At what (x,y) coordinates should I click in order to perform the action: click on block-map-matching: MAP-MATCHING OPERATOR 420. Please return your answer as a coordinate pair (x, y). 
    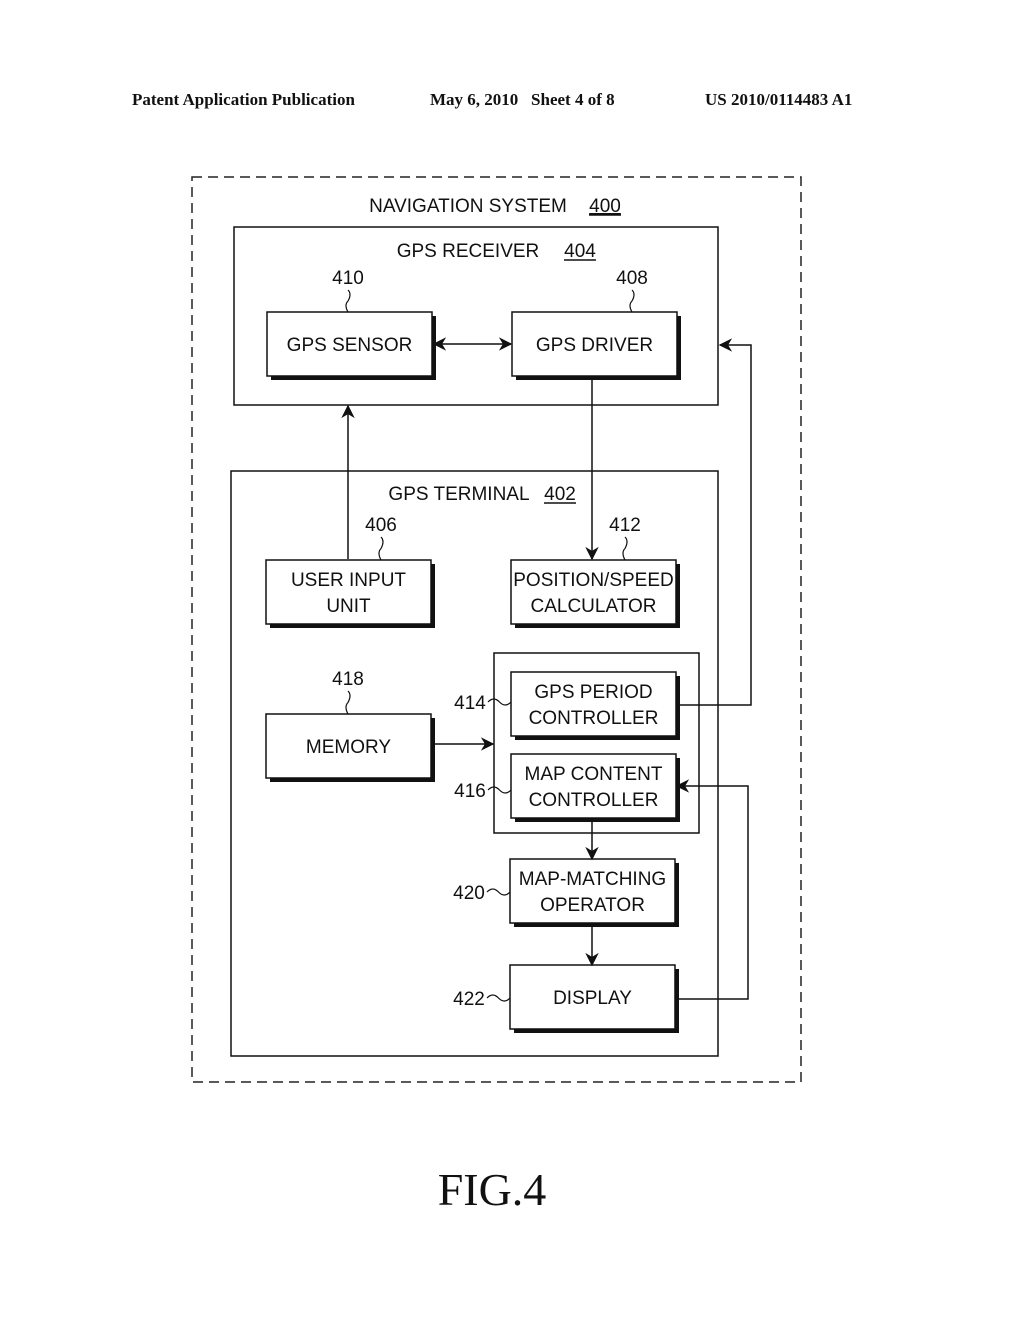
    Looking at the image, I should click on (566, 892).